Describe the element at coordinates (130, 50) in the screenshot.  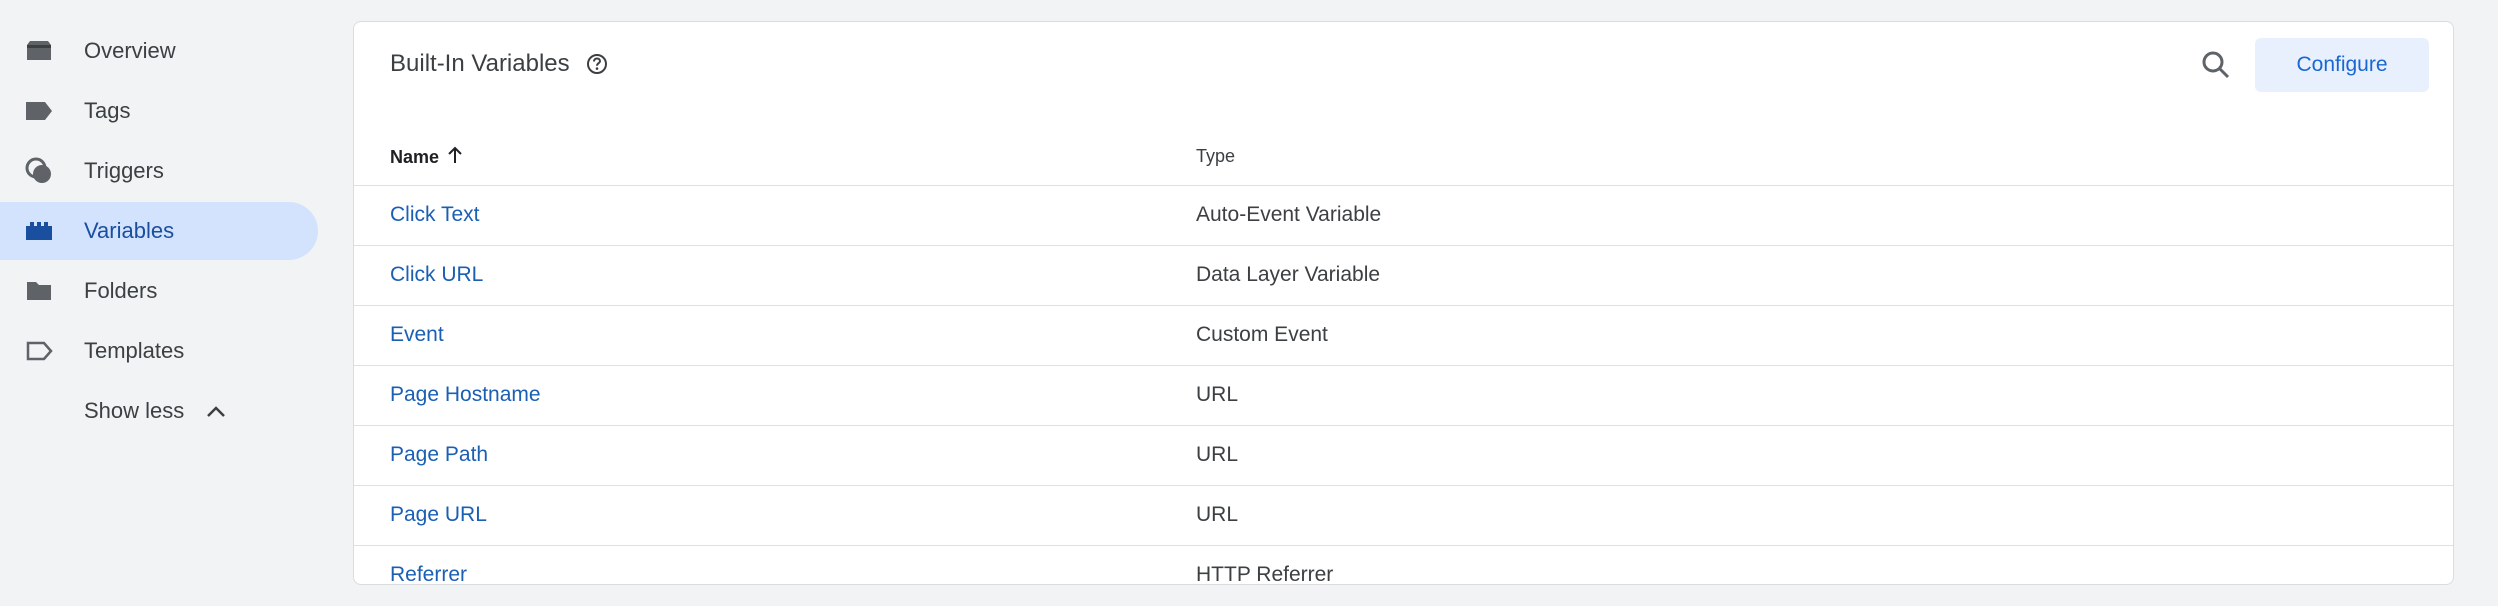
I see `sidebar-item-label: Overview` at that location.